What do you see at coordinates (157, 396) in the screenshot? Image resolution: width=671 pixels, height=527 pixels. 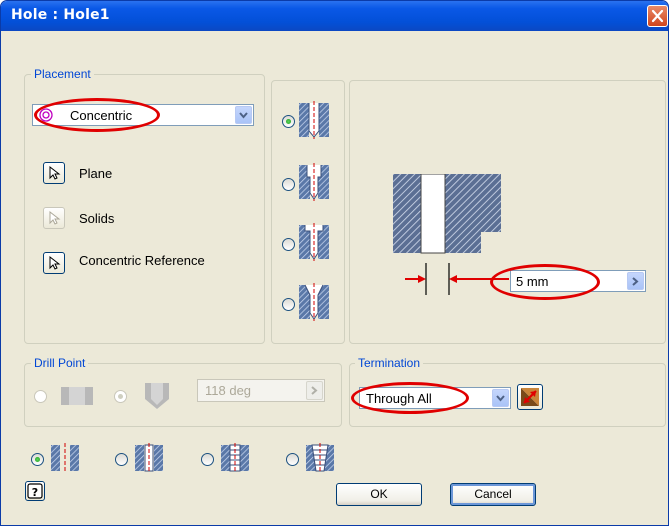 I see `angle-drill-point-icon` at bounding box center [157, 396].